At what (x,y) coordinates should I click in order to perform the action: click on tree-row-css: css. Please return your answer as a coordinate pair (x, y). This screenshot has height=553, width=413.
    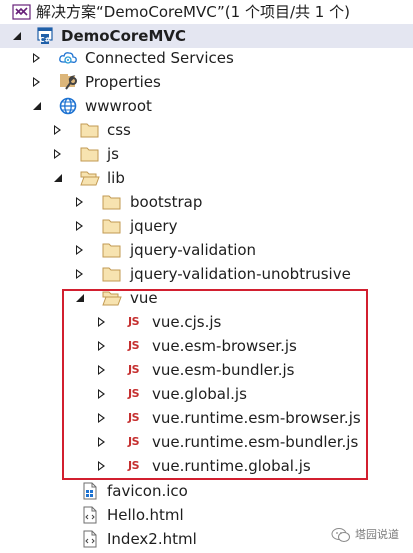
    Looking at the image, I should click on (206, 130).